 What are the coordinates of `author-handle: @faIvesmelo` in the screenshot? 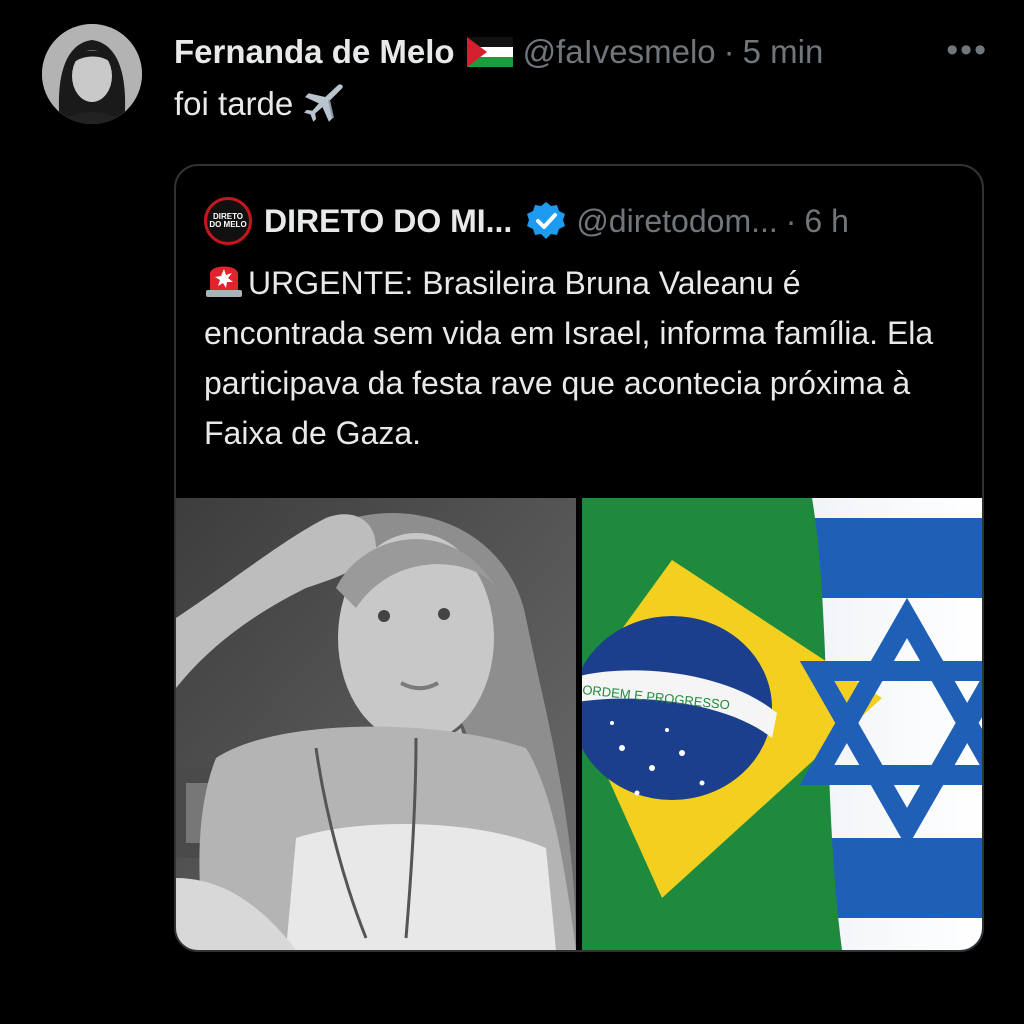 It's located at (619, 52).